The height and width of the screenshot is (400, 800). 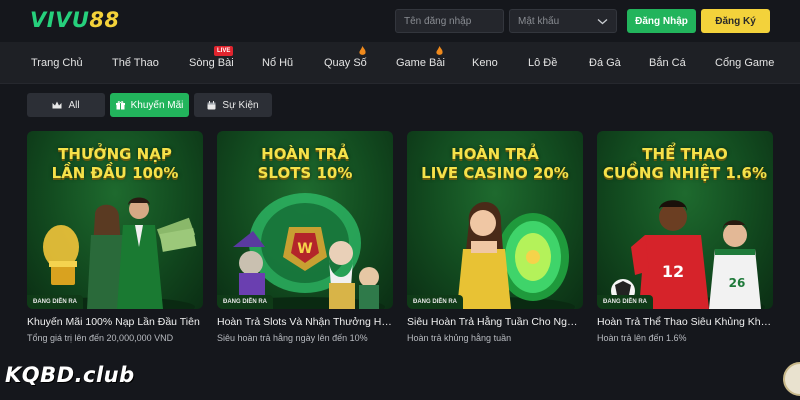 What do you see at coordinates (66, 105) in the screenshot?
I see `tab-all: All` at bounding box center [66, 105].